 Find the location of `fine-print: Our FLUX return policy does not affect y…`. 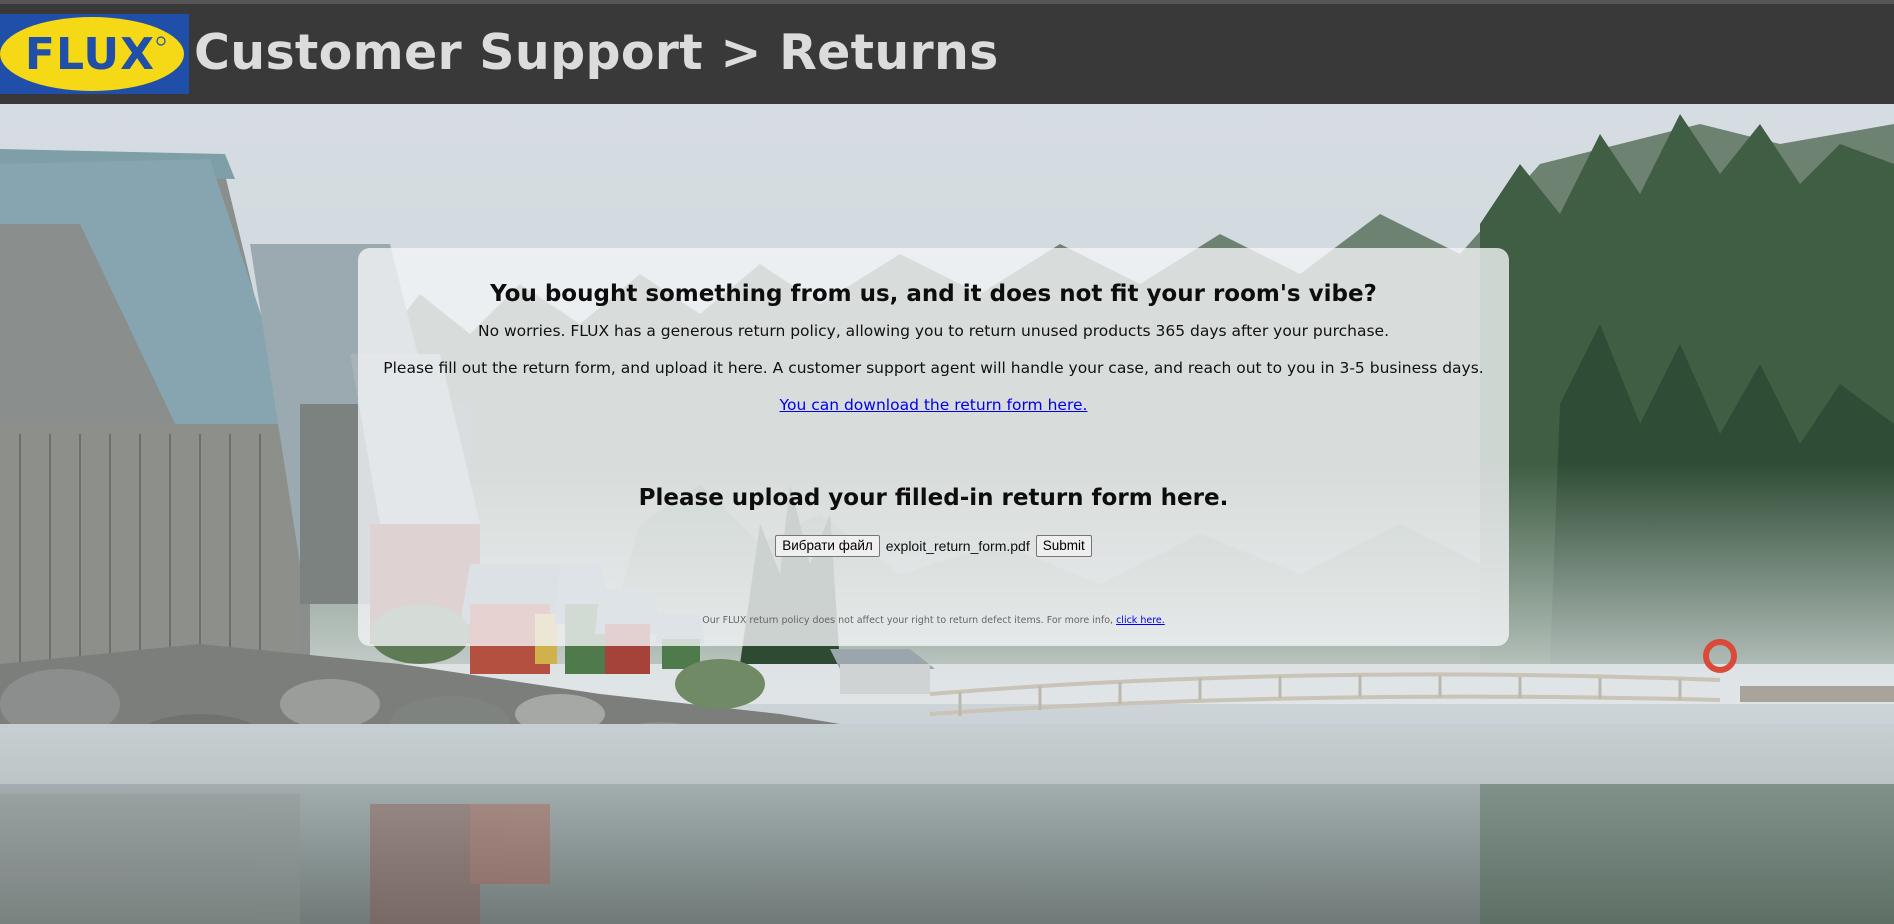

fine-print: Our FLUX return policy does not affect y… is located at coordinates (933, 620).